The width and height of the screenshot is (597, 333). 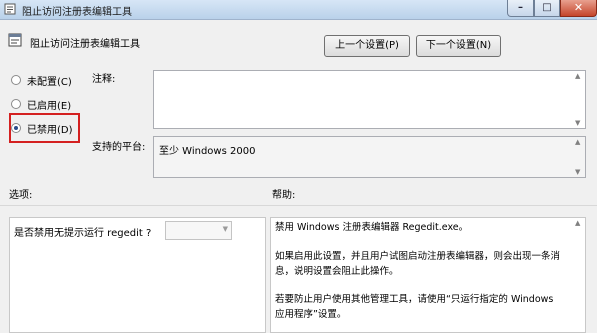 I want to click on comment-textarea: ▲ ▼, so click(x=369, y=99).